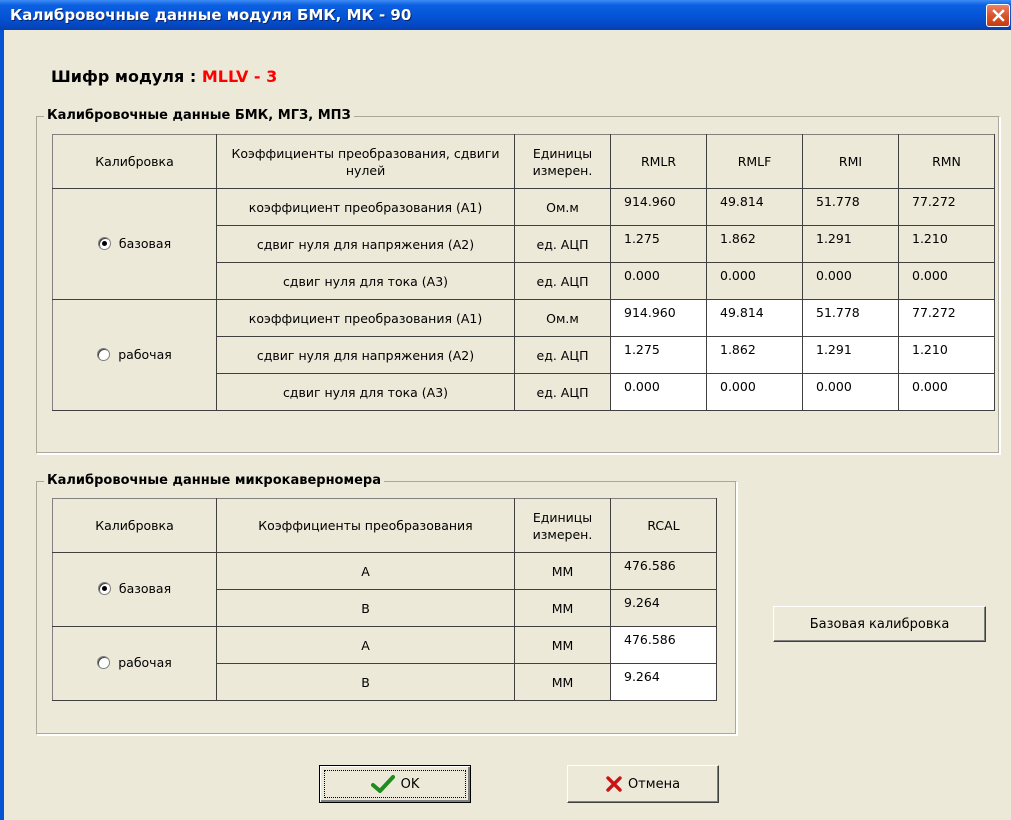 The width and height of the screenshot is (1011, 820). What do you see at coordinates (754, 207) in the screenshot?
I see `value-cell: 49.814` at bounding box center [754, 207].